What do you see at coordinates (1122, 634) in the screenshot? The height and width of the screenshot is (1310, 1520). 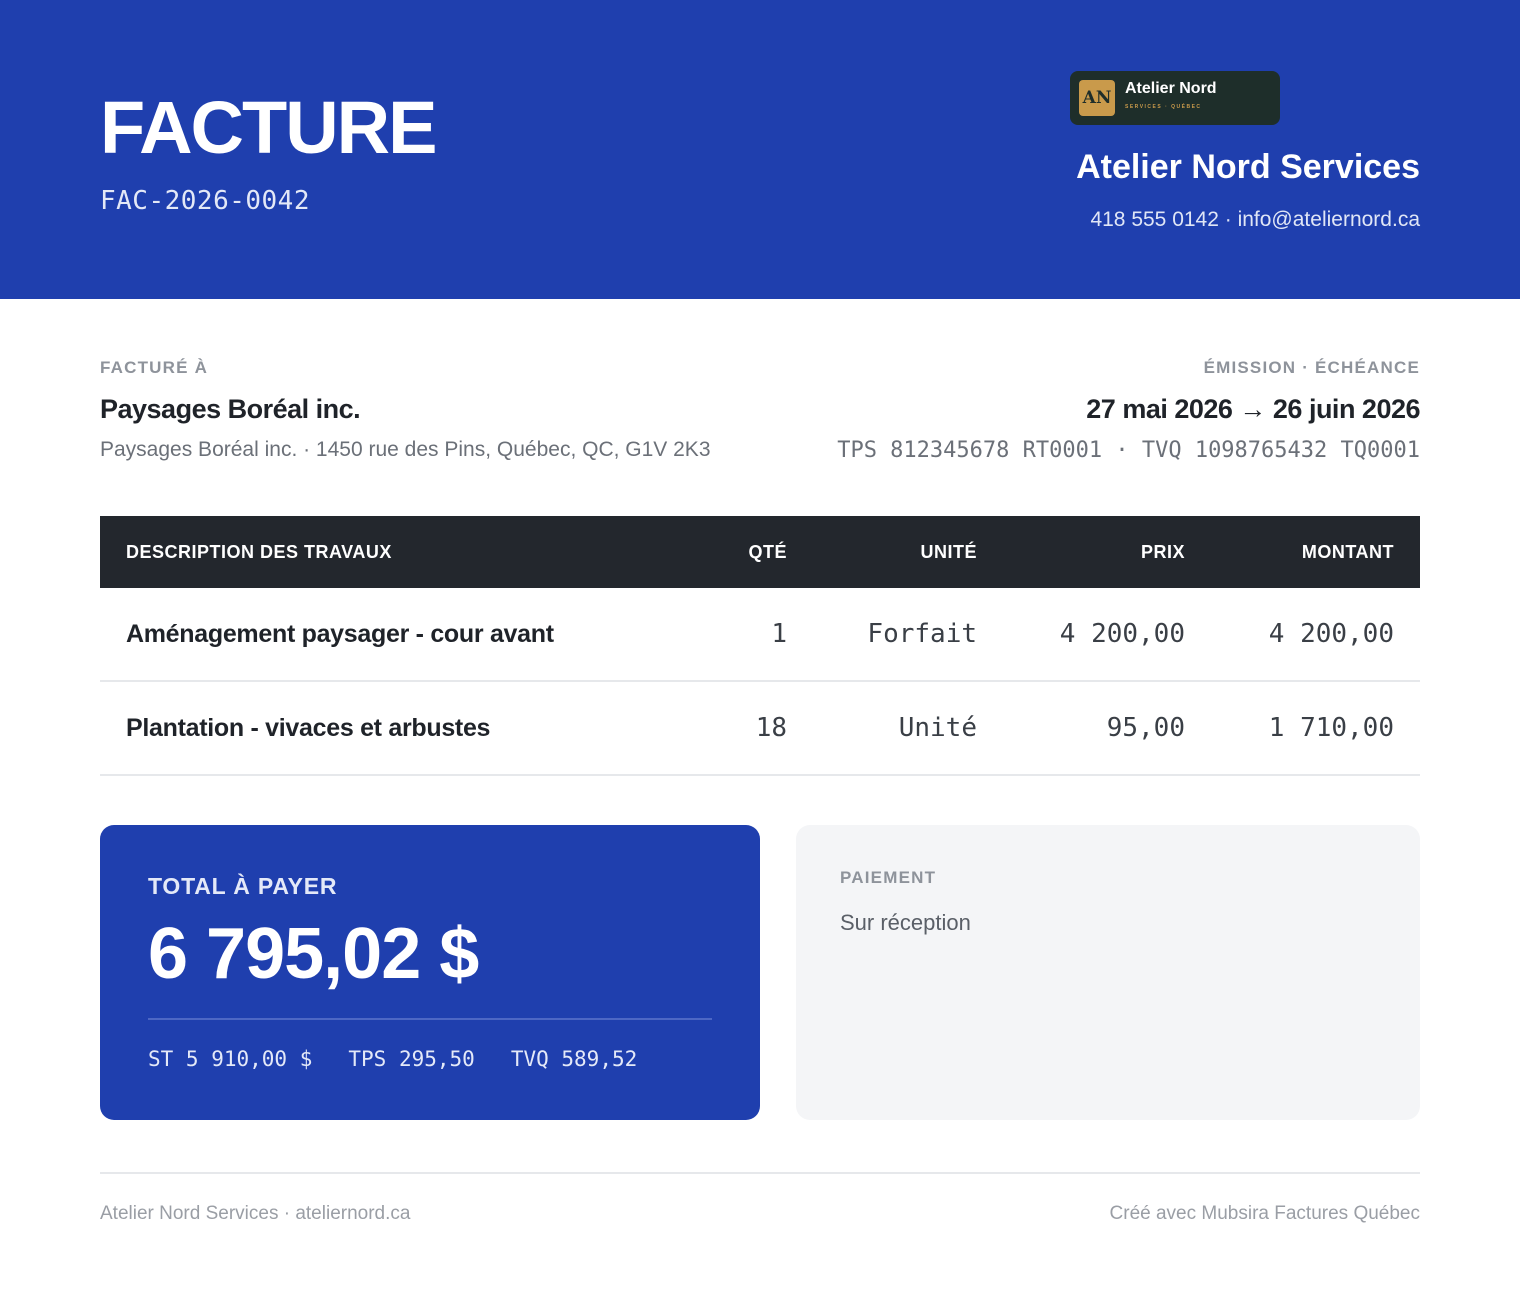 I see `row-price: 4 200,00` at bounding box center [1122, 634].